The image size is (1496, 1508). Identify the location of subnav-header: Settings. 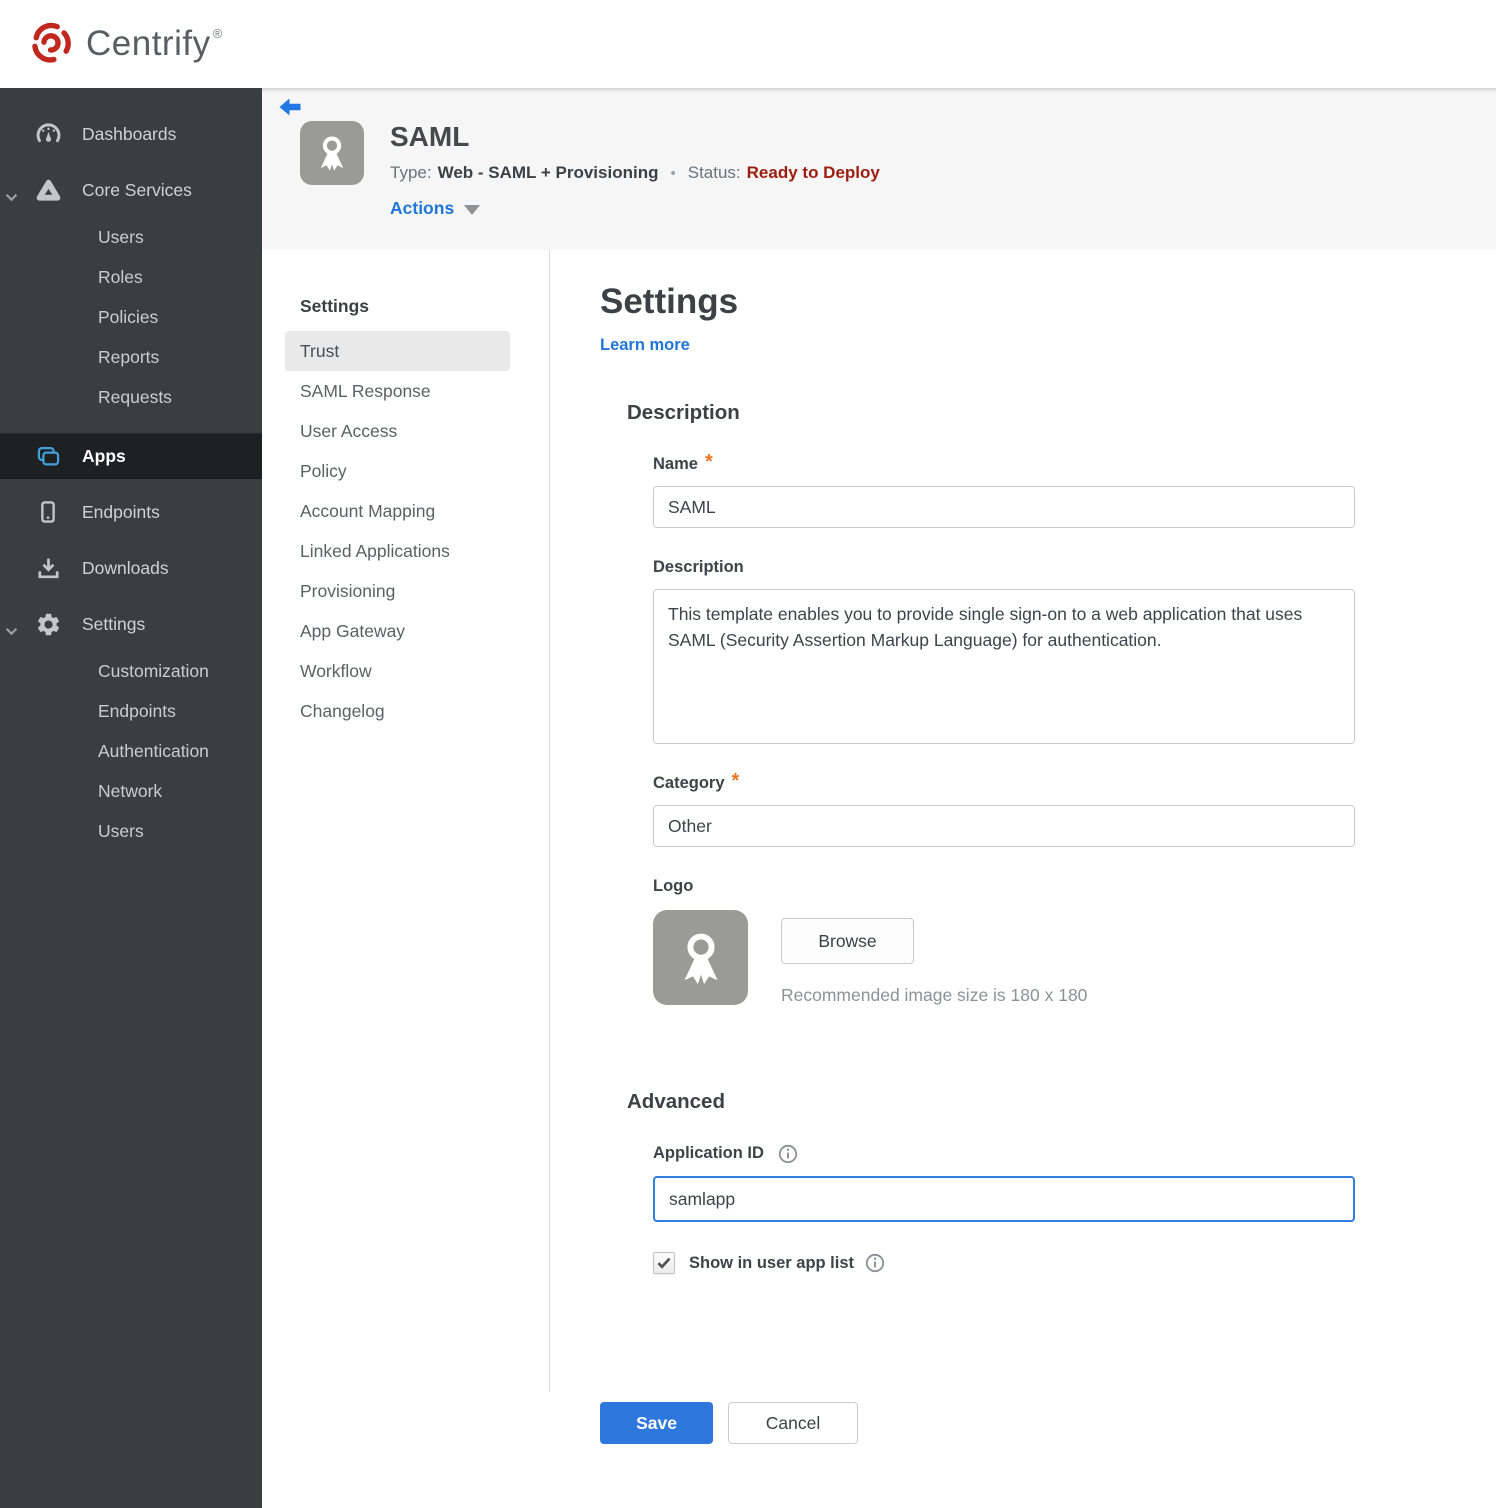
(335, 306).